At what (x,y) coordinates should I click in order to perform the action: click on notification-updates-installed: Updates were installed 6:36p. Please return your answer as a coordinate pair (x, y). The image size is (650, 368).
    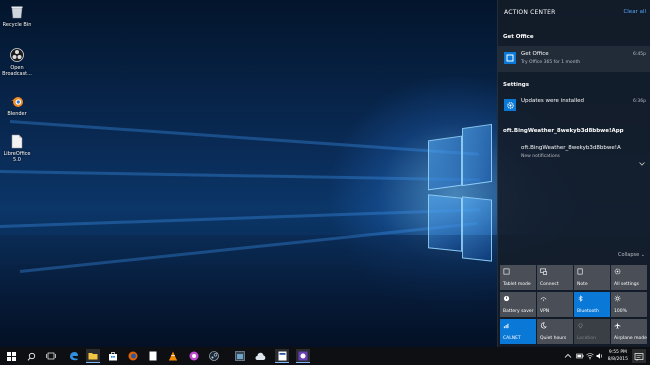
    Looking at the image, I should click on (574, 105).